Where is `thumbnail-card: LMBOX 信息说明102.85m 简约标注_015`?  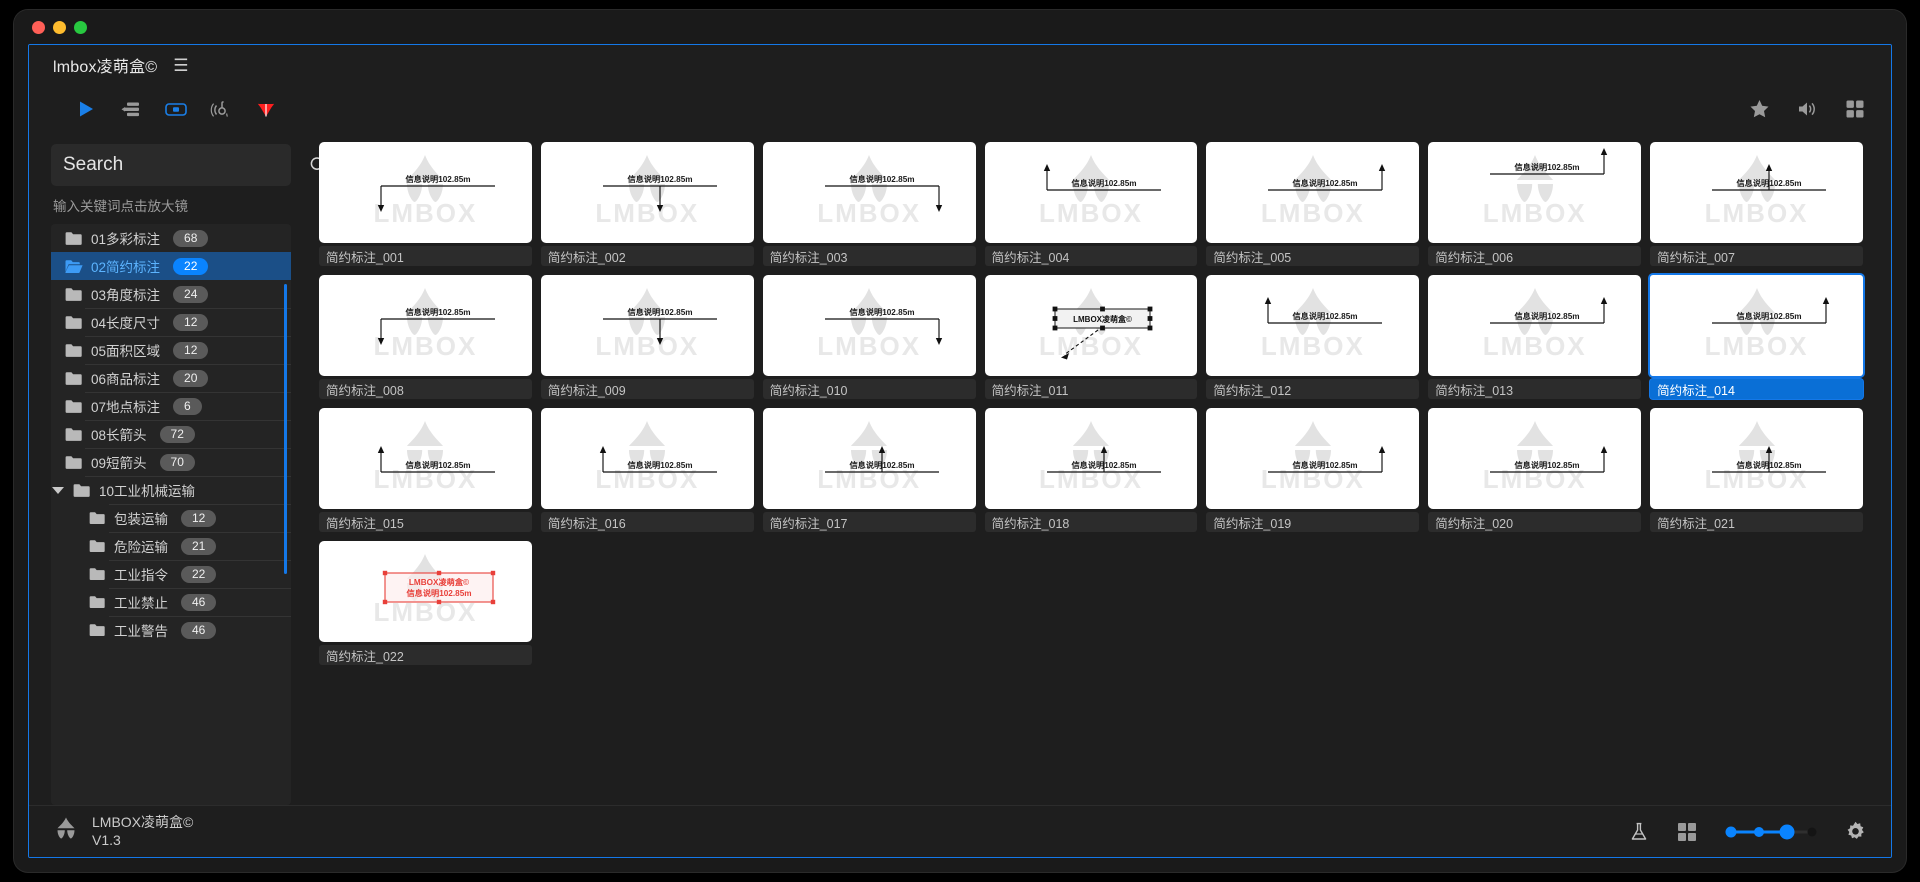
thumbnail-card: LMBOX 信息说明102.85m 简约标注_015 is located at coordinates (425, 470).